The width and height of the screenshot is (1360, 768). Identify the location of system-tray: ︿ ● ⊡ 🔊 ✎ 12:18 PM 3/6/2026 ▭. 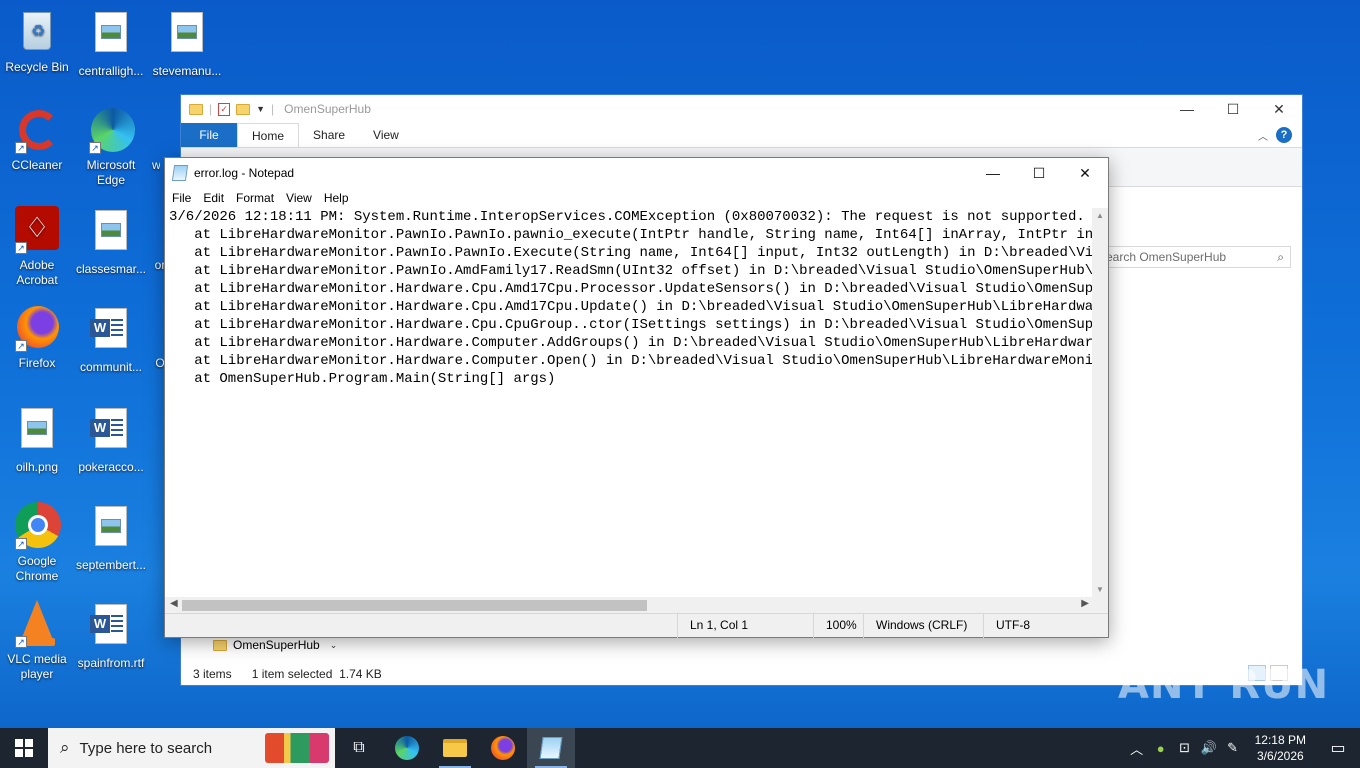
(1242, 748).